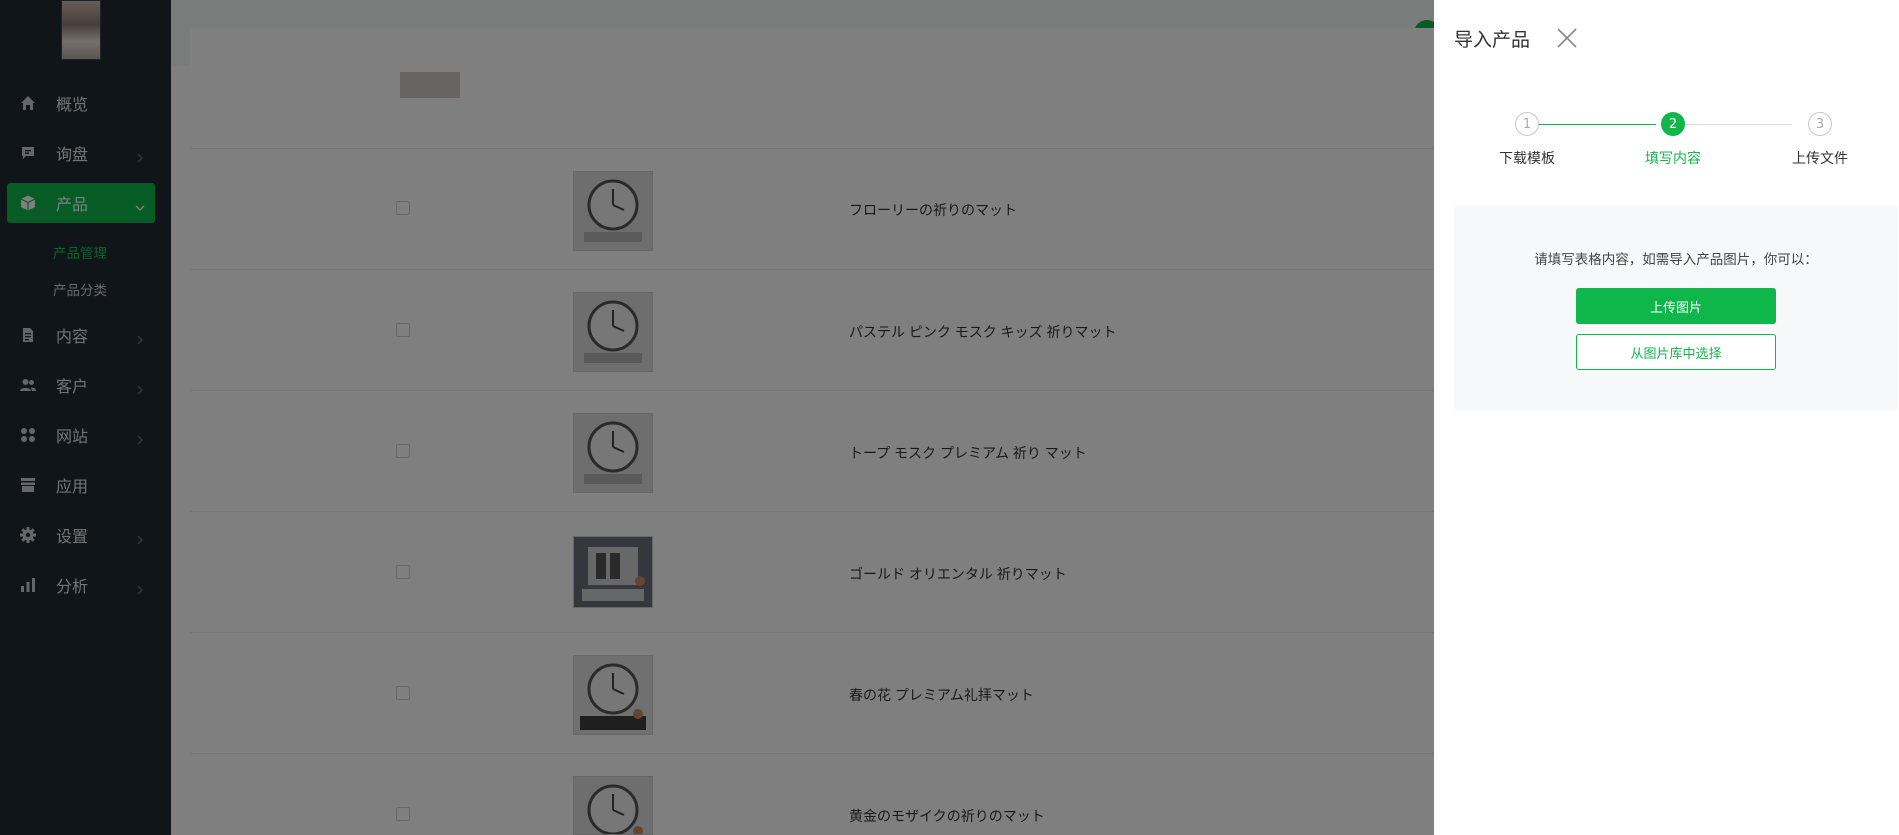  I want to click on step-3-label: 上传文件, so click(1820, 159).